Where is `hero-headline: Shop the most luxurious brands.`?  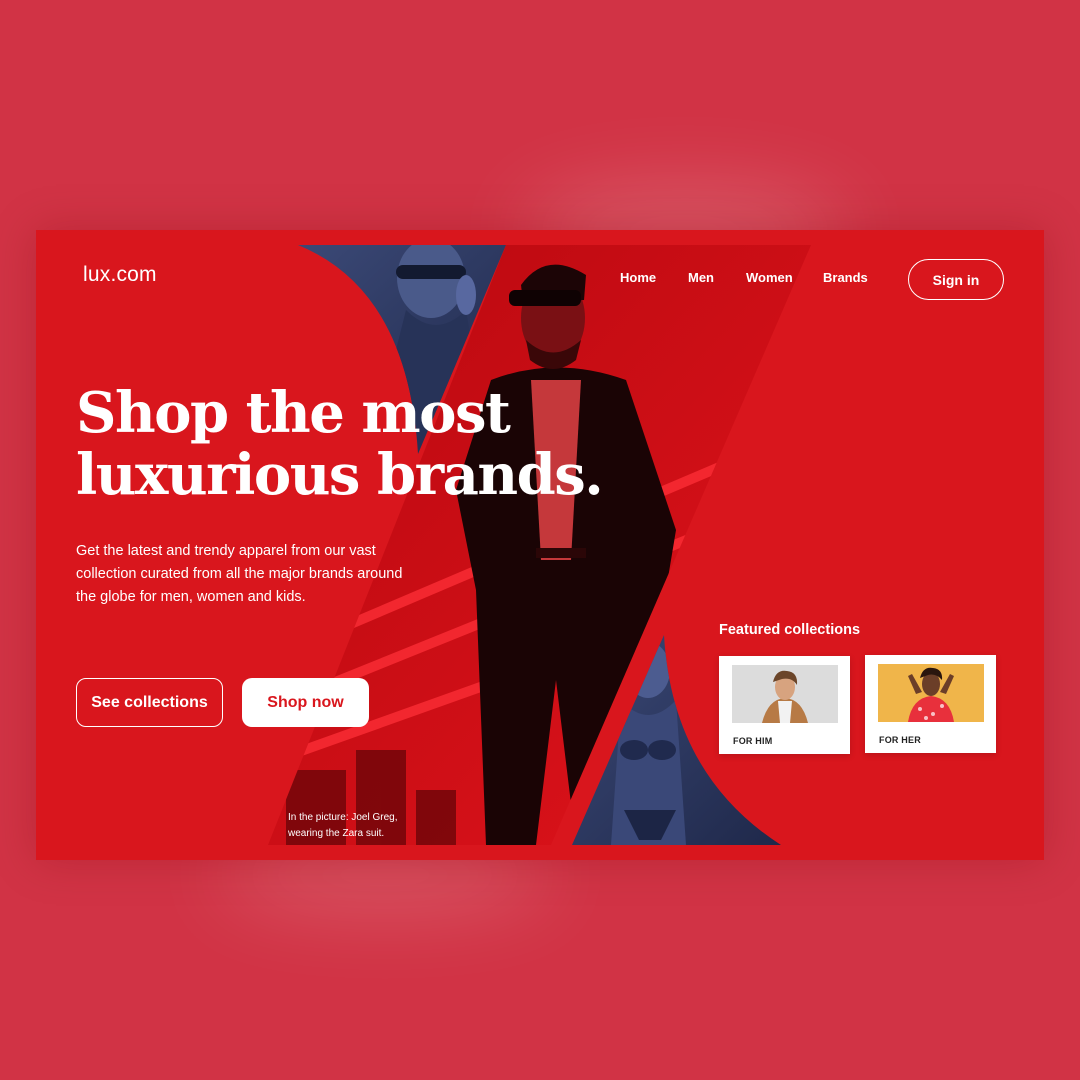
hero-headline: Shop the most luxurious brands. is located at coordinates (340, 444).